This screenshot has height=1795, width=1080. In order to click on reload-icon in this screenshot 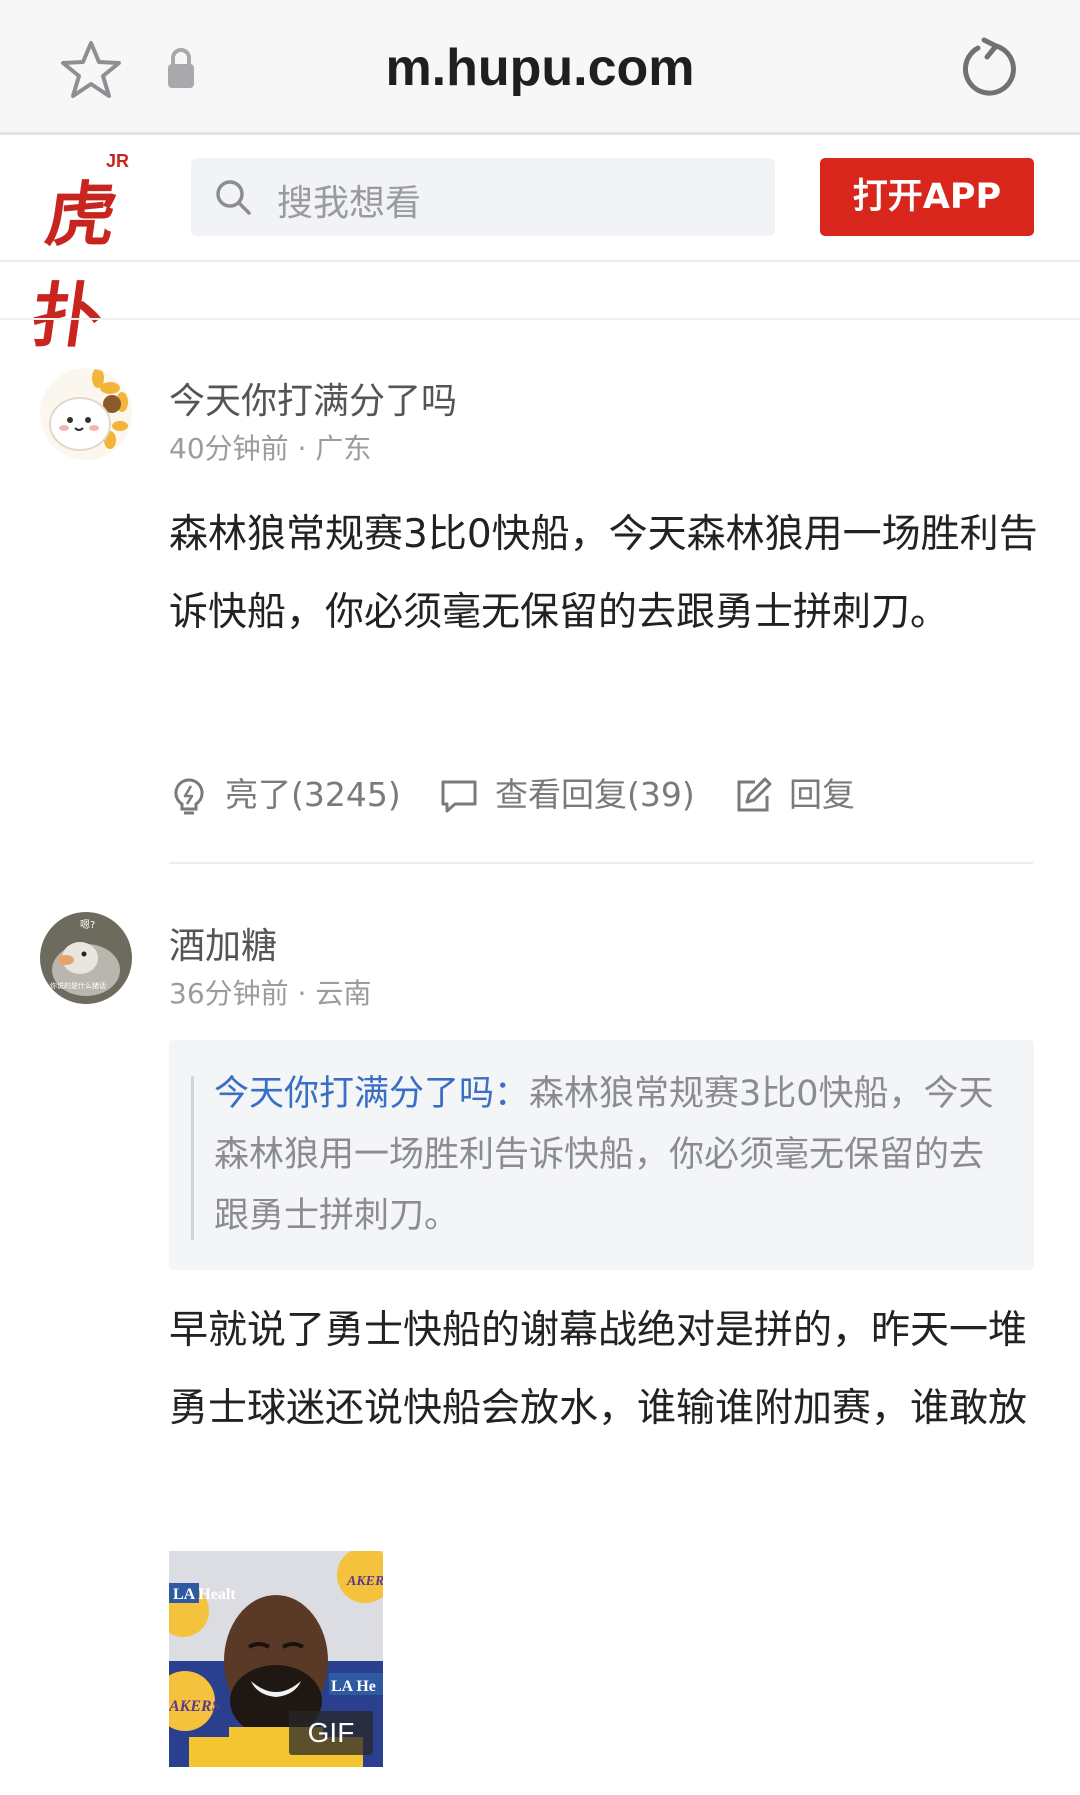, I will do `click(989, 69)`.